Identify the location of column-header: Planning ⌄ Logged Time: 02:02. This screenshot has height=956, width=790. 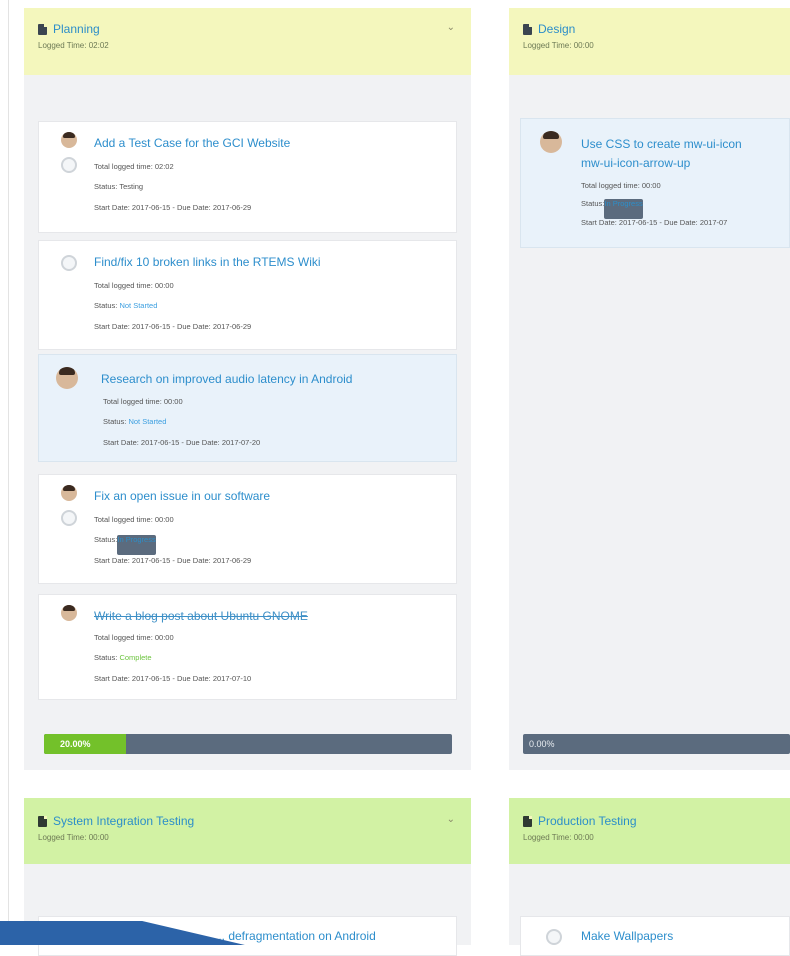
(247, 41).